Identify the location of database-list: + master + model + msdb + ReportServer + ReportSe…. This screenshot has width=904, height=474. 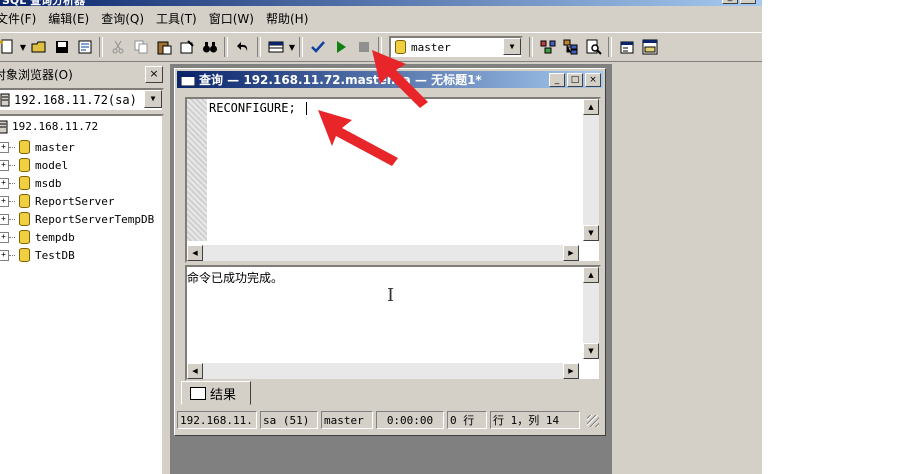
(77, 201).